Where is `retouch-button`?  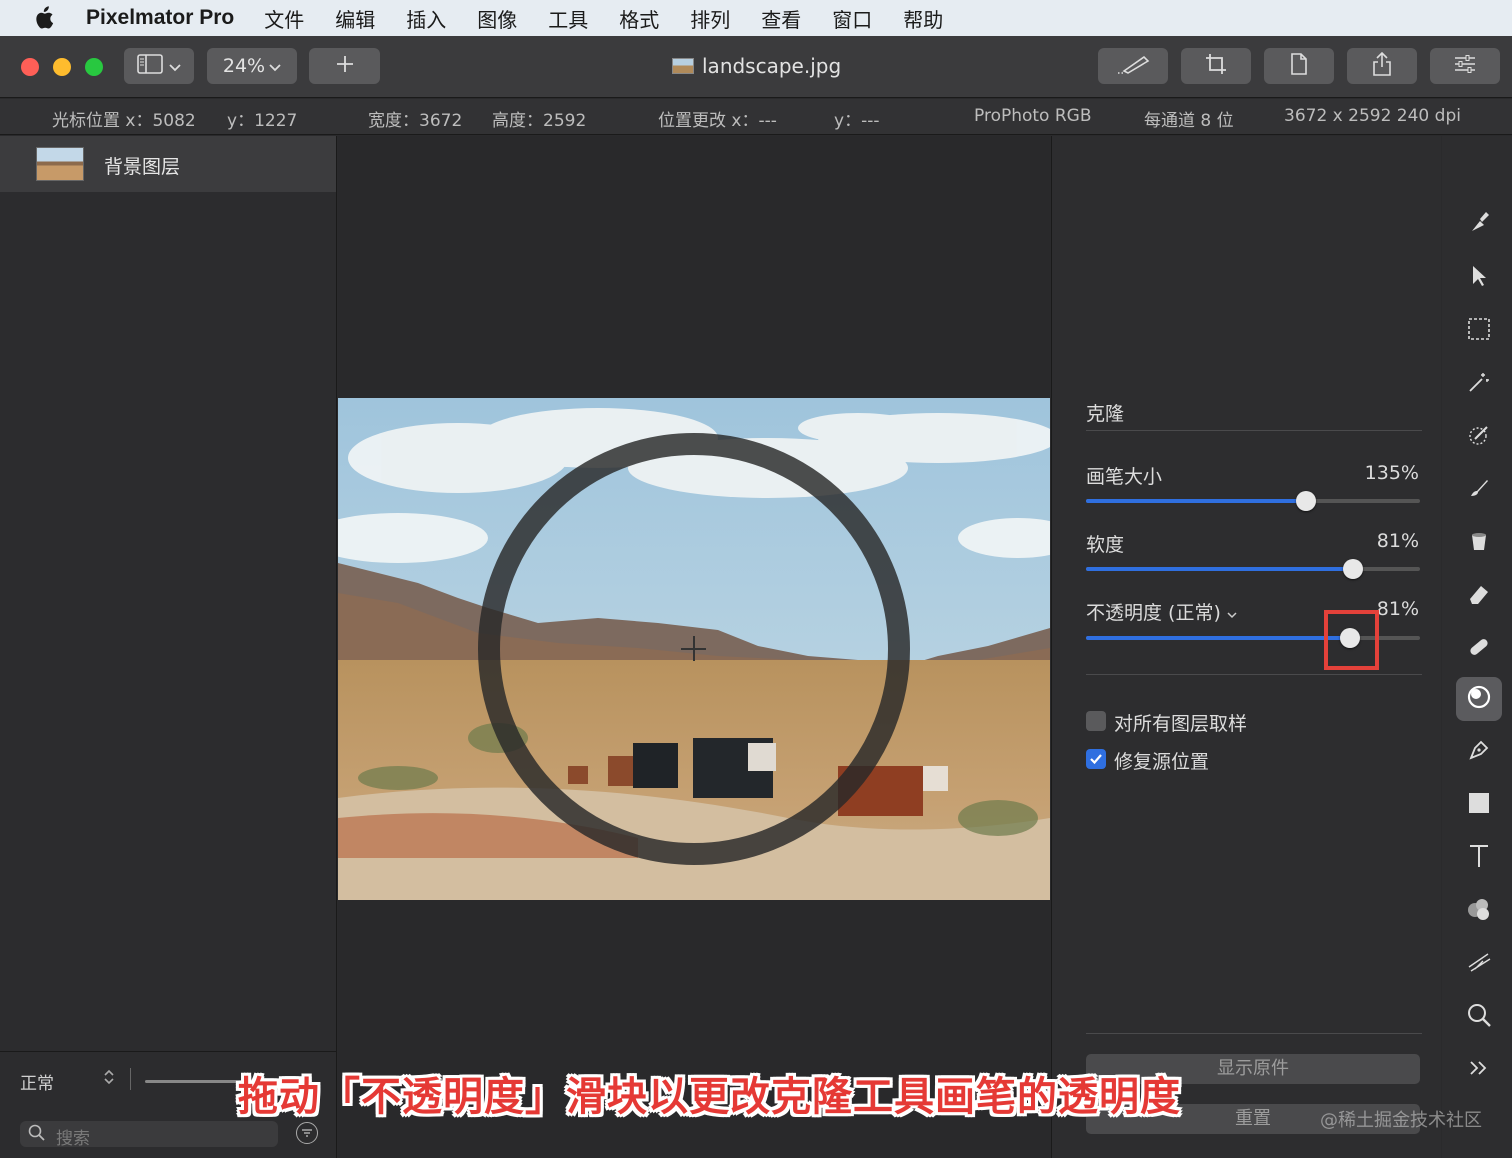
retouch-button is located at coordinates (1133, 66).